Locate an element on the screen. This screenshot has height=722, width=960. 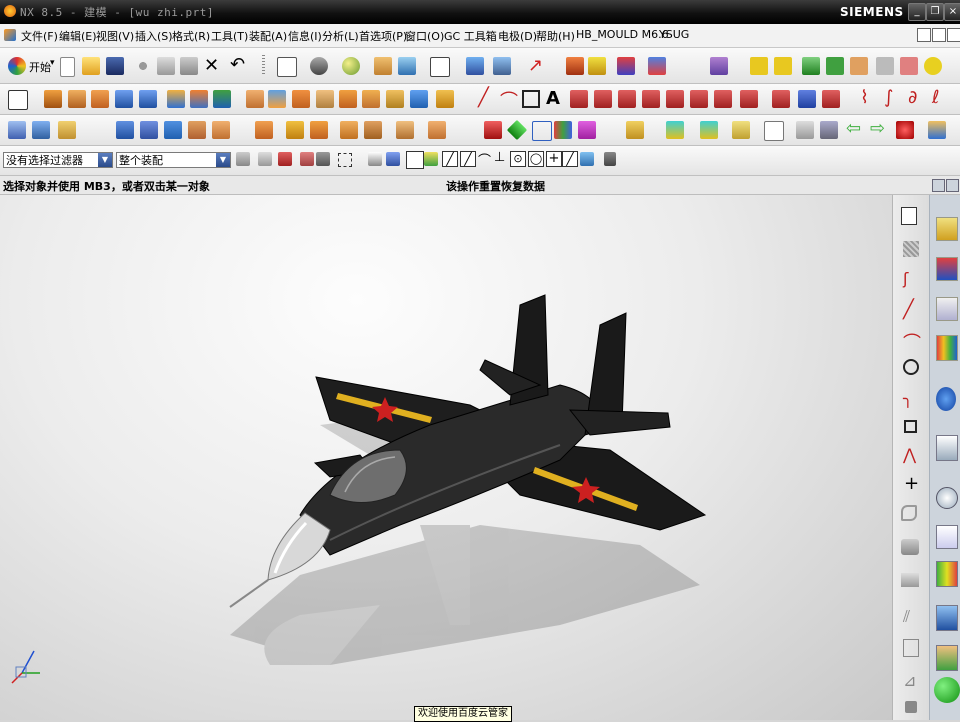
process-studio-icon is located at coordinates (947, 574).